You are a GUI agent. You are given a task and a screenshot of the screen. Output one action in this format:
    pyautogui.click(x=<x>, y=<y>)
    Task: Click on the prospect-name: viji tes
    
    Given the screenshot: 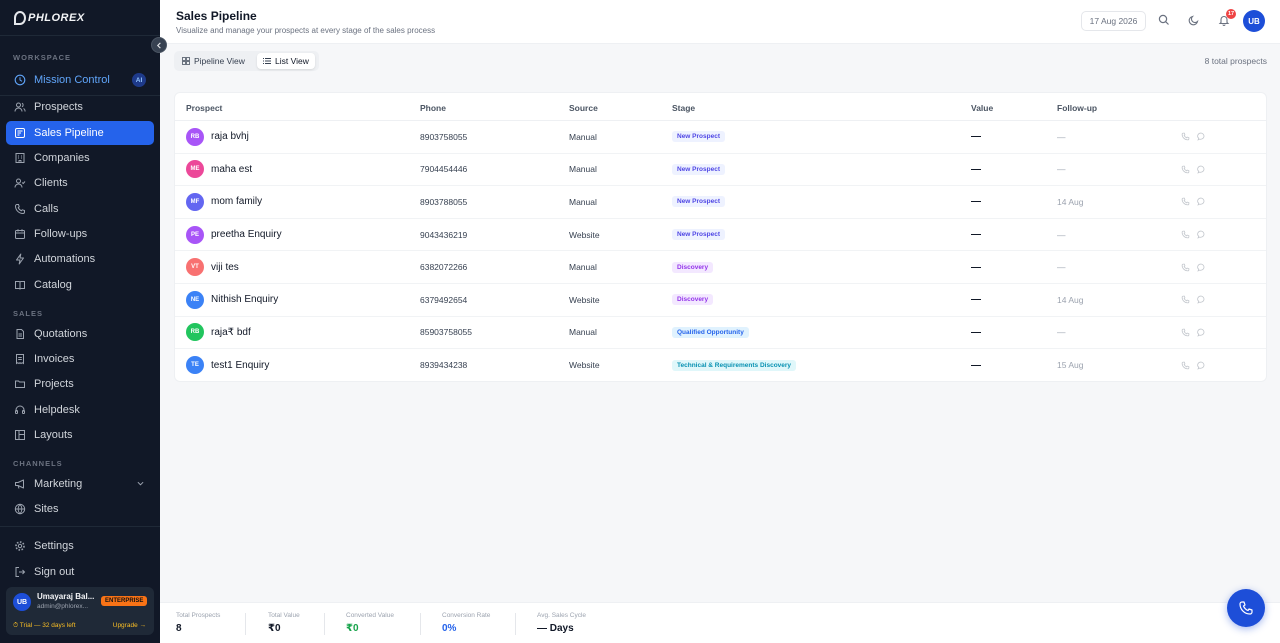 What is the action you would take?
    pyautogui.click(x=225, y=267)
    